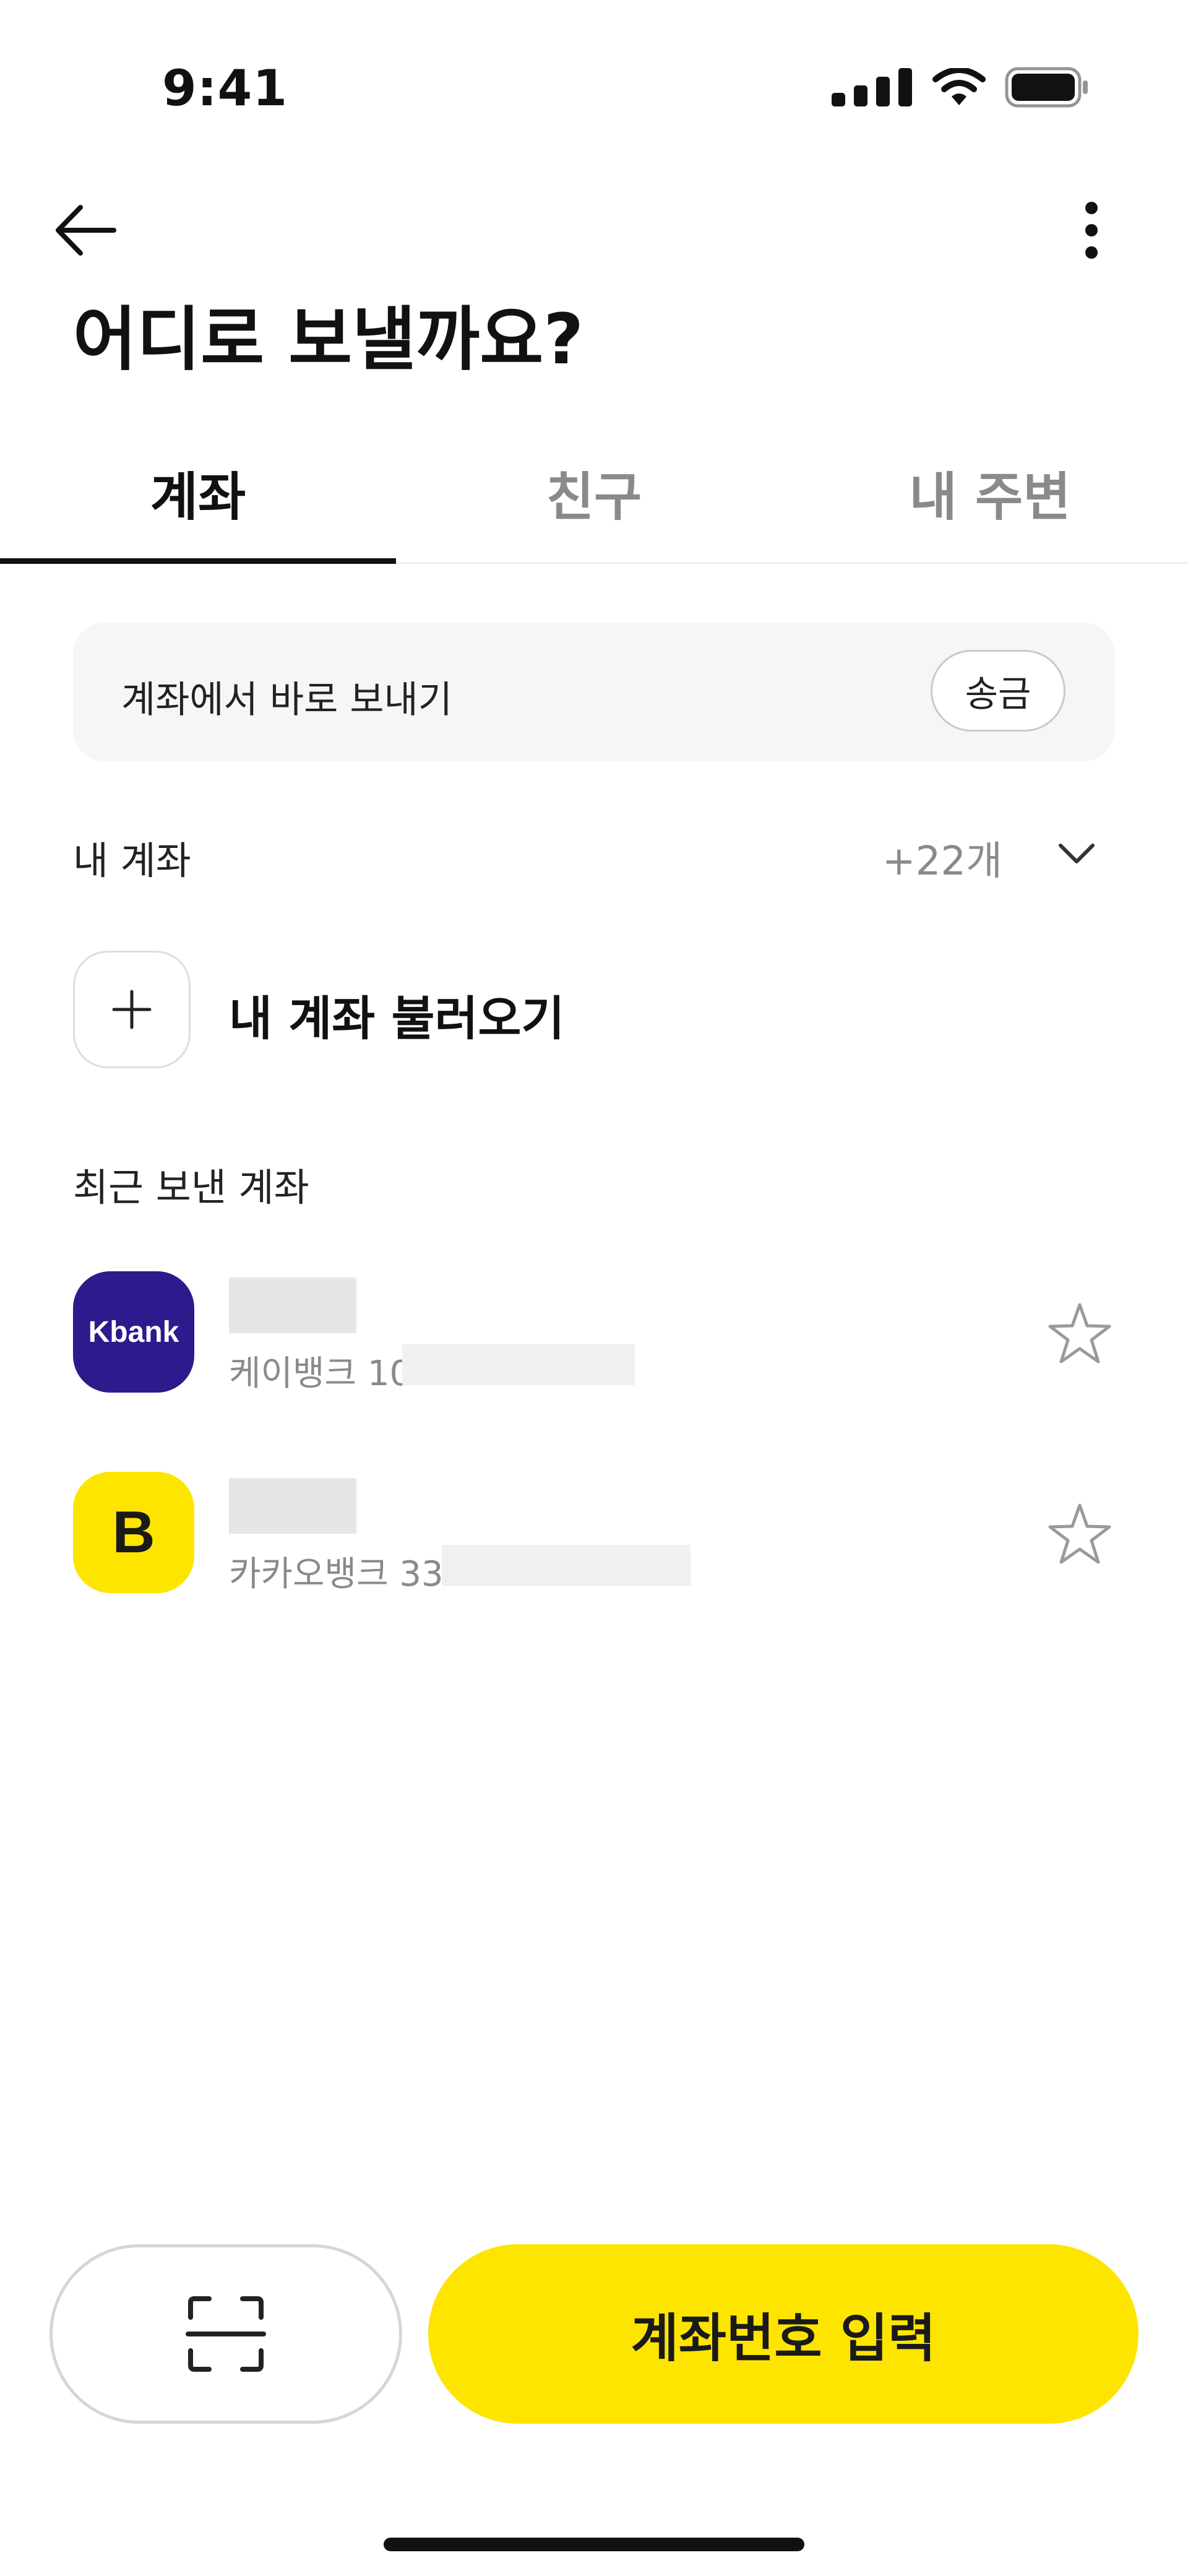 The height and width of the screenshot is (2576, 1188). I want to click on scan-button, so click(226, 2334).